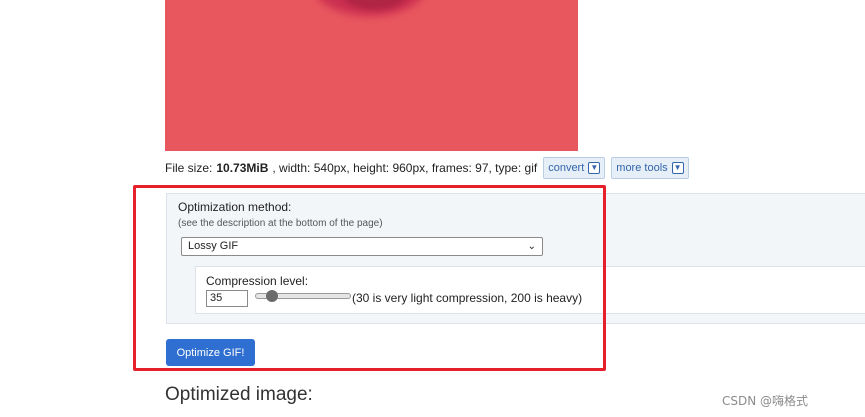 The width and height of the screenshot is (865, 417). What do you see at coordinates (642, 168) in the screenshot?
I see `more-tools-label: more tools` at bounding box center [642, 168].